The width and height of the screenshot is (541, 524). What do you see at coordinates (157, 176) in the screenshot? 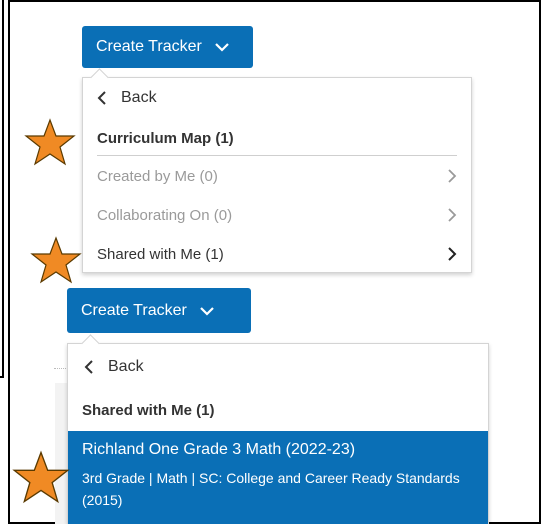
I see `menu-item-label: Created by Me (0)` at bounding box center [157, 176].